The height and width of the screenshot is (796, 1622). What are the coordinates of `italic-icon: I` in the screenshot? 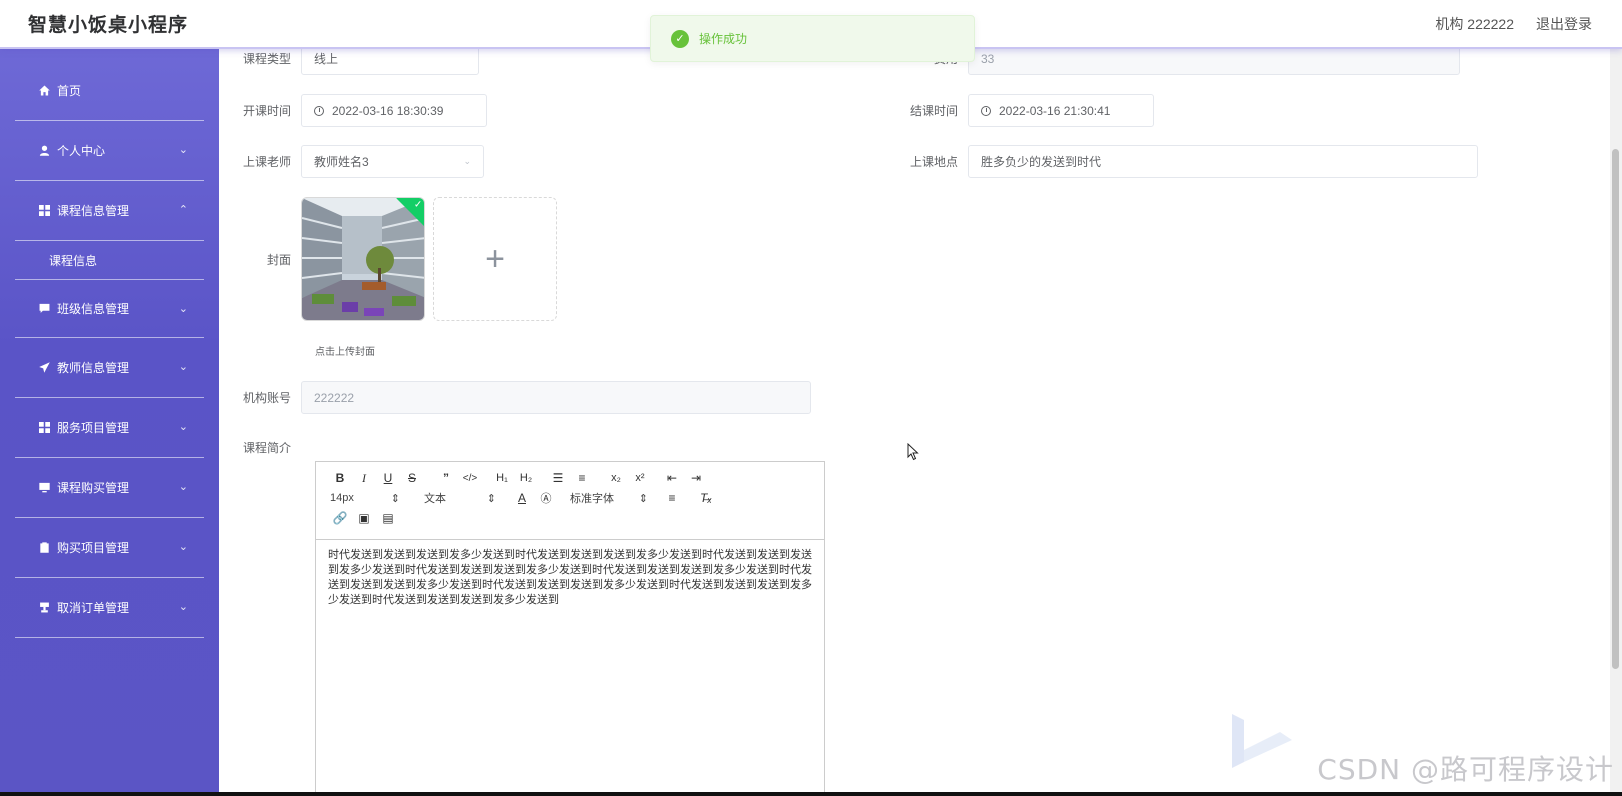 It's located at (364, 478).